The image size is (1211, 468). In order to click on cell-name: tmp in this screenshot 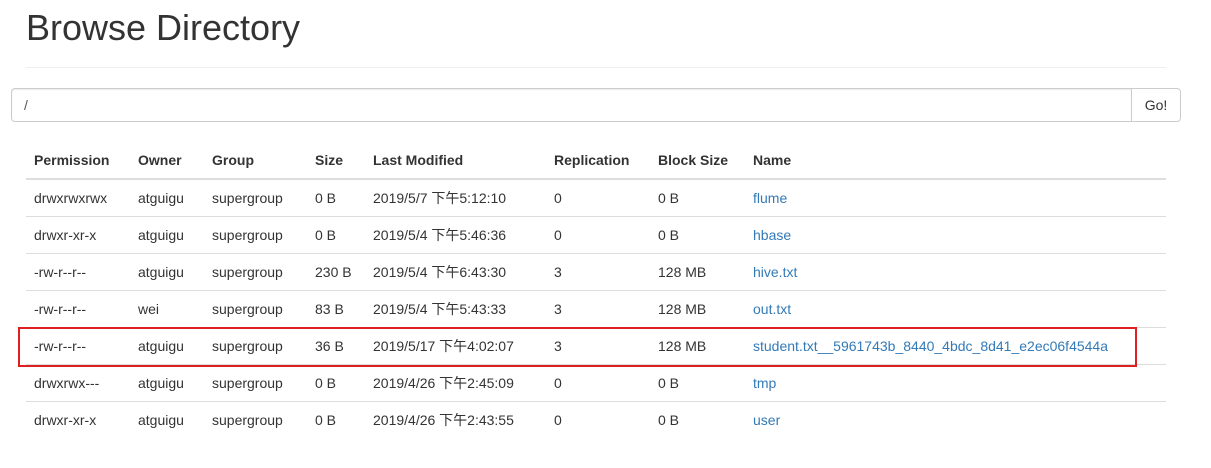, I will do `click(955, 383)`.